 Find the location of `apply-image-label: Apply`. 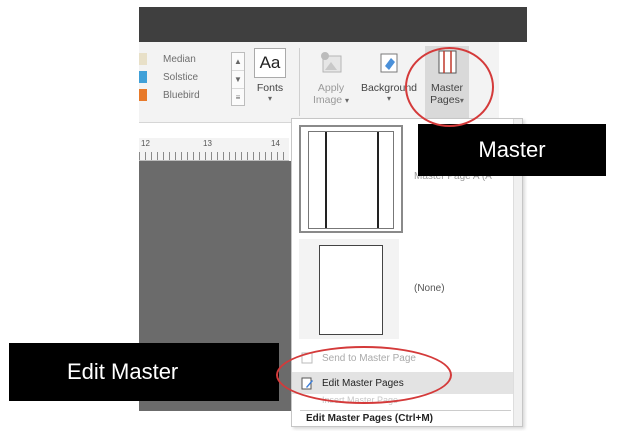

apply-image-label: Apply is located at coordinates (331, 88).